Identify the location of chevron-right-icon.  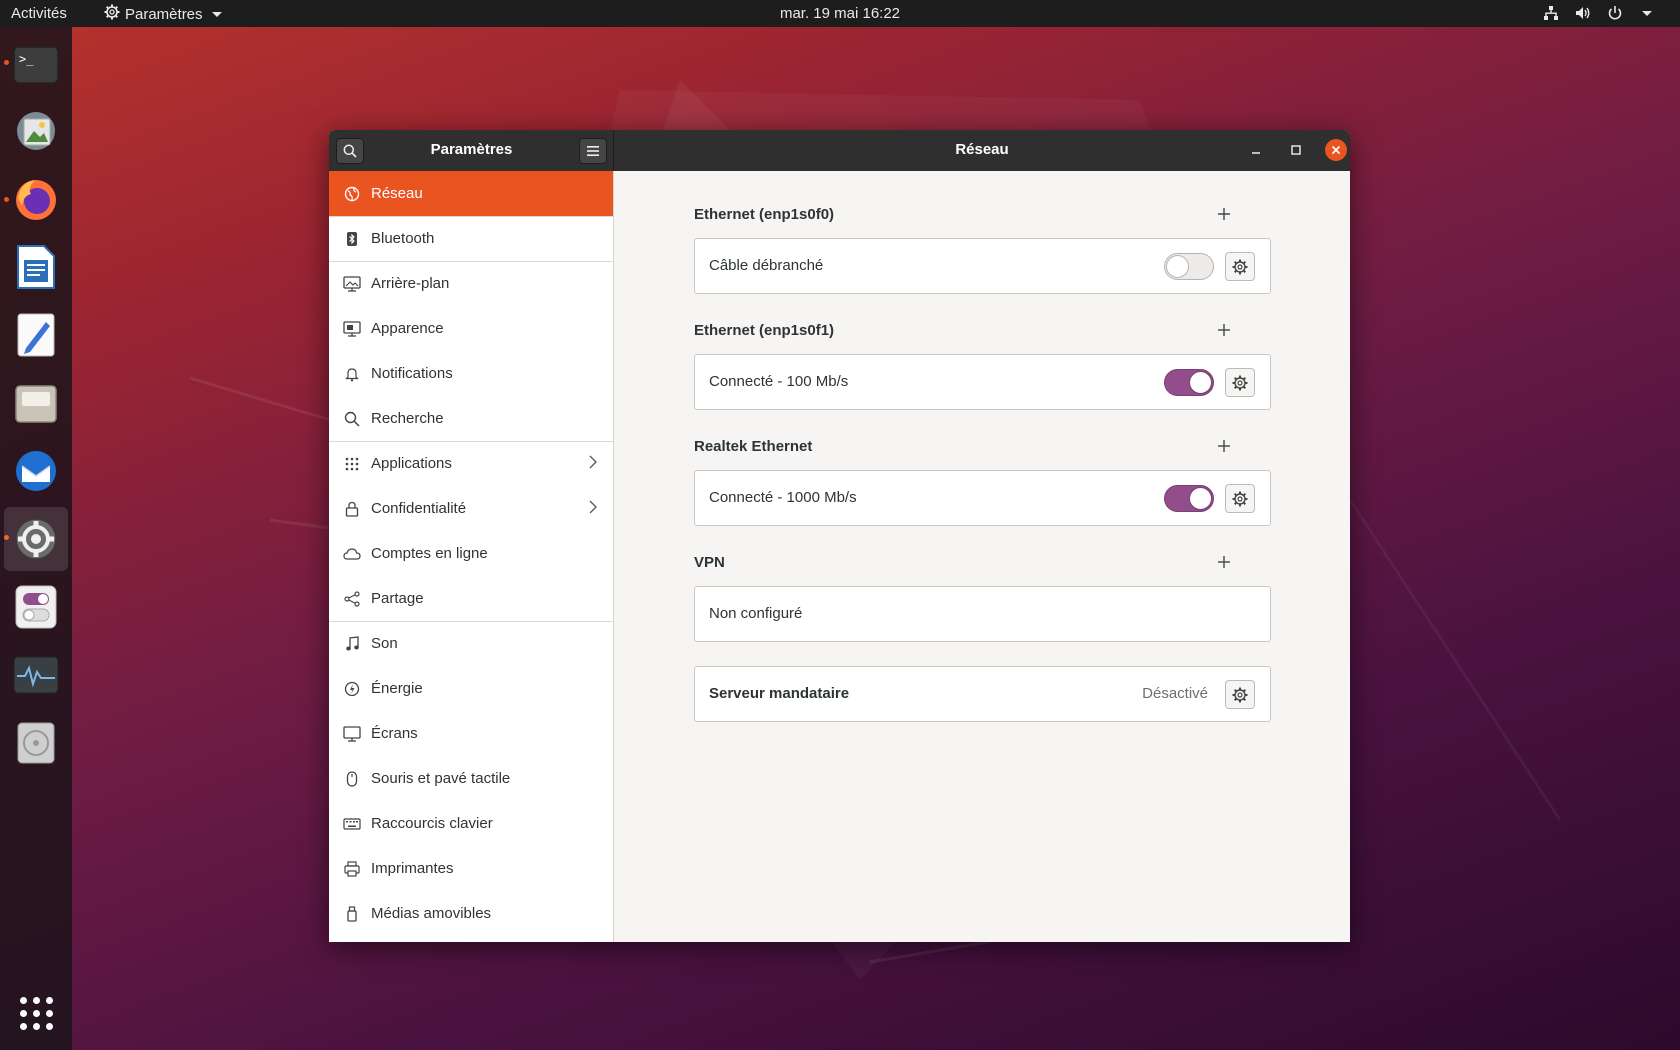
(593, 464).